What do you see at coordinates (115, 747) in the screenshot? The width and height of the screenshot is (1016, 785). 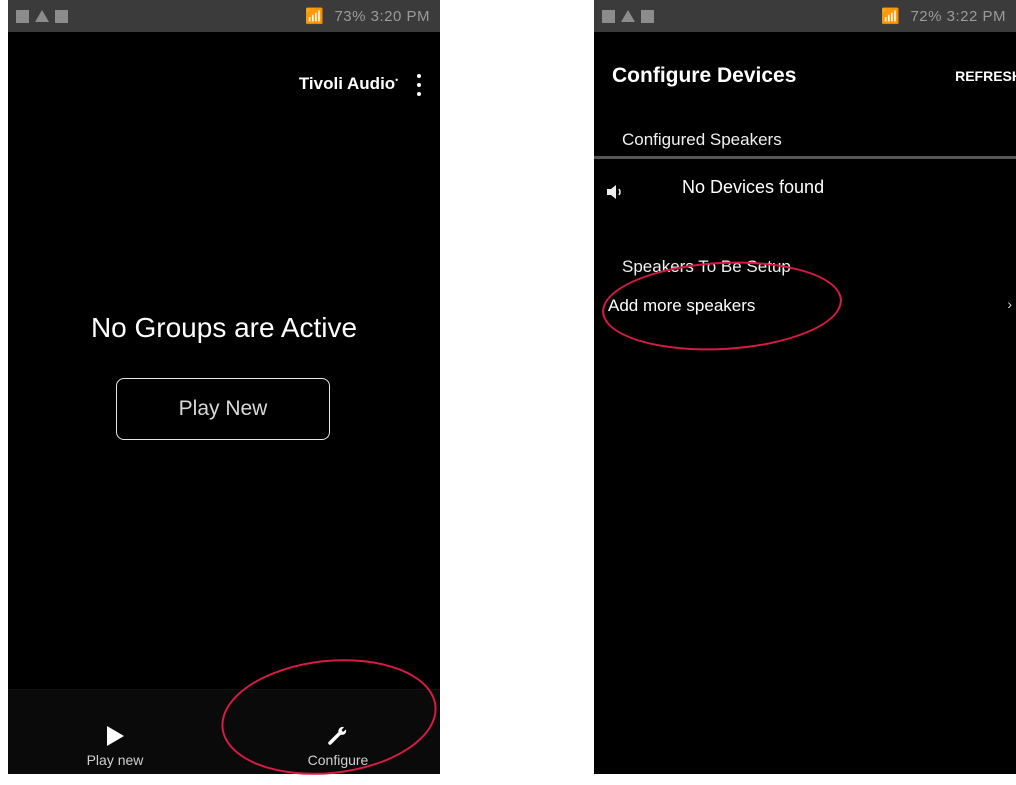 I see `nav-play-new: Play new` at bounding box center [115, 747].